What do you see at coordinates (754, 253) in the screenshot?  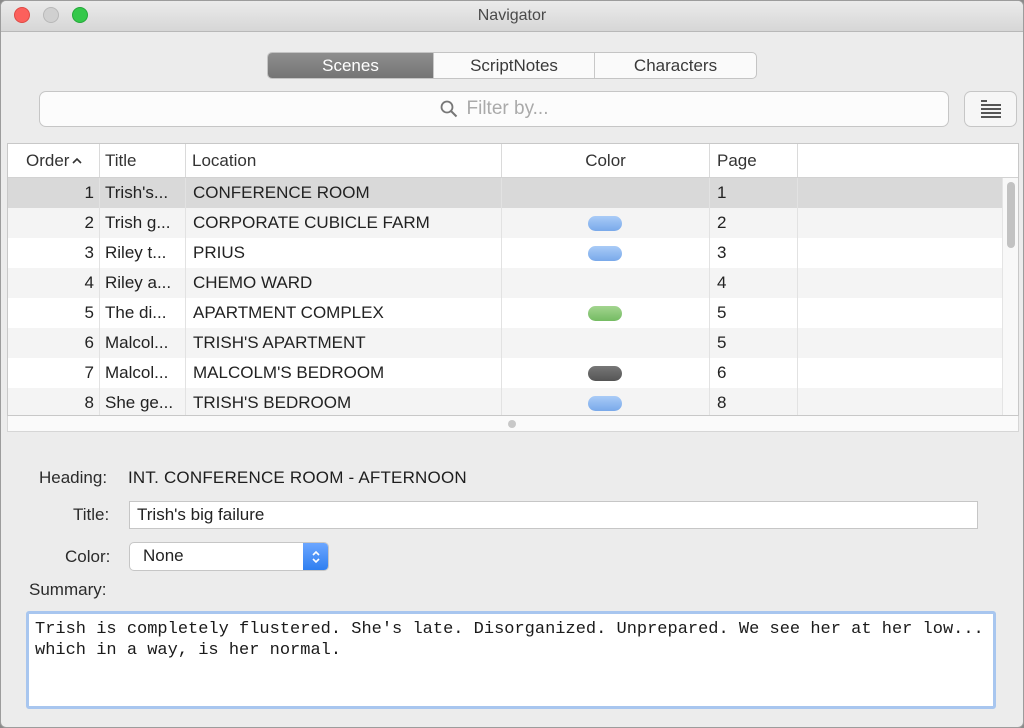 I see `cell-page: 3` at bounding box center [754, 253].